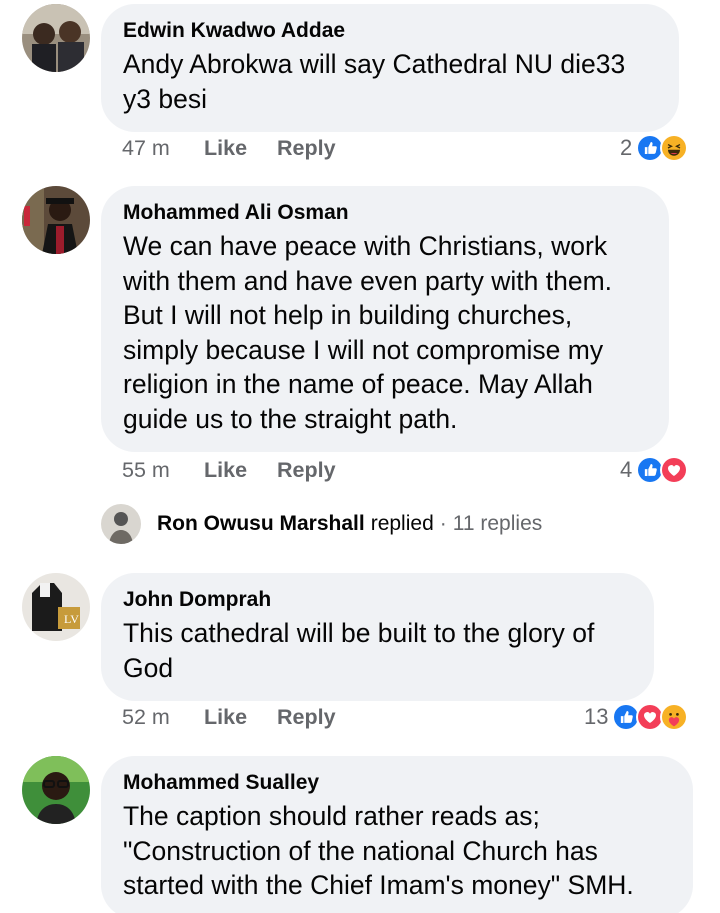 Image resolution: width=720 pixels, height=913 pixels. What do you see at coordinates (654, 470) in the screenshot?
I see `reaction-summary: 4` at bounding box center [654, 470].